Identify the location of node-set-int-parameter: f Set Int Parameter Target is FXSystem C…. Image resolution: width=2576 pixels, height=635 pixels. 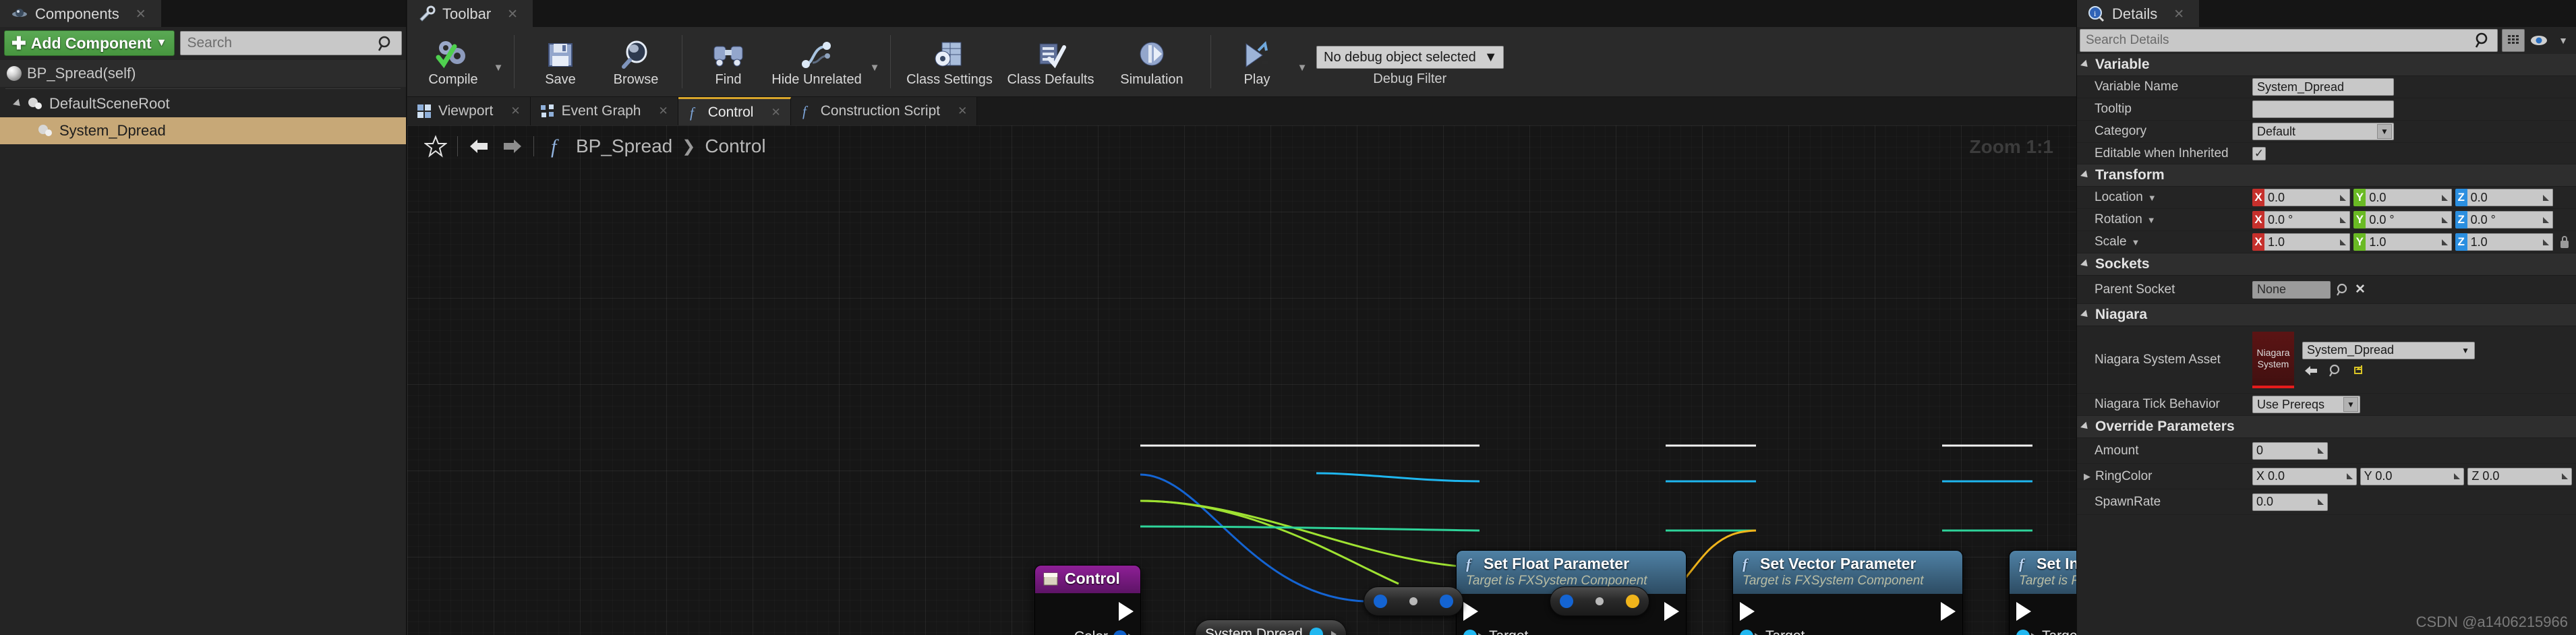
(2043, 592).